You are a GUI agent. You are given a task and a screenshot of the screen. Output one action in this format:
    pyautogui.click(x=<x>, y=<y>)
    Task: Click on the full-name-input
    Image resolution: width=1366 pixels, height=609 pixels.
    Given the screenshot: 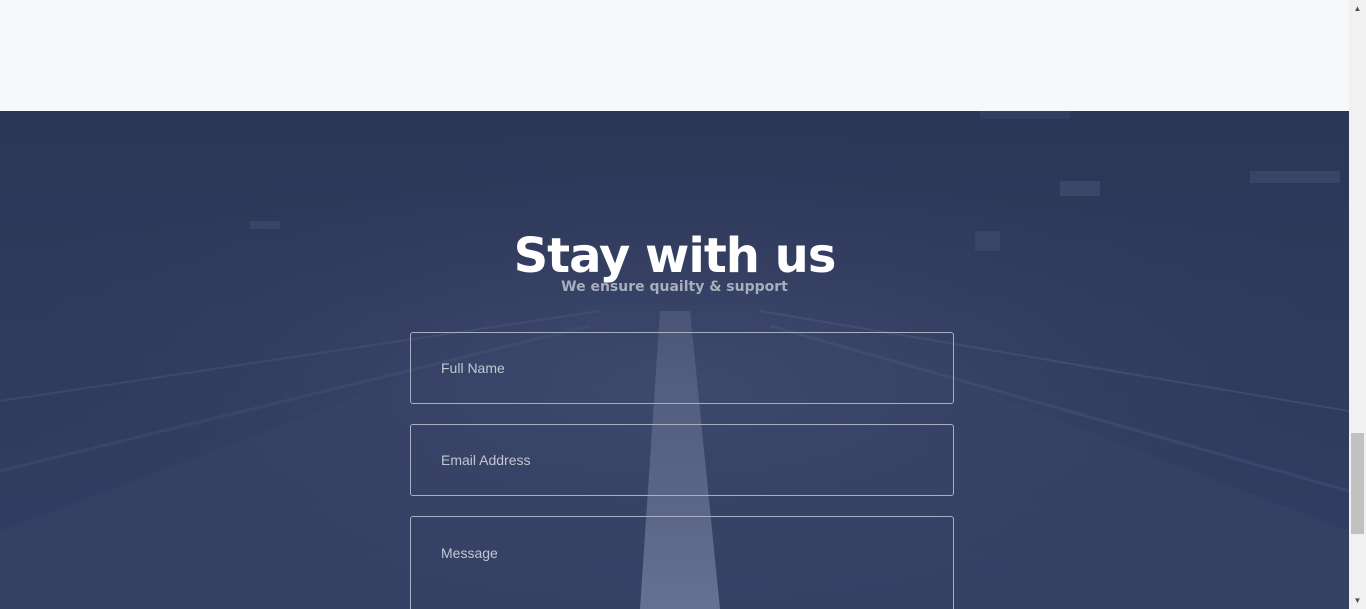 What is the action you would take?
    pyautogui.click(x=682, y=368)
    